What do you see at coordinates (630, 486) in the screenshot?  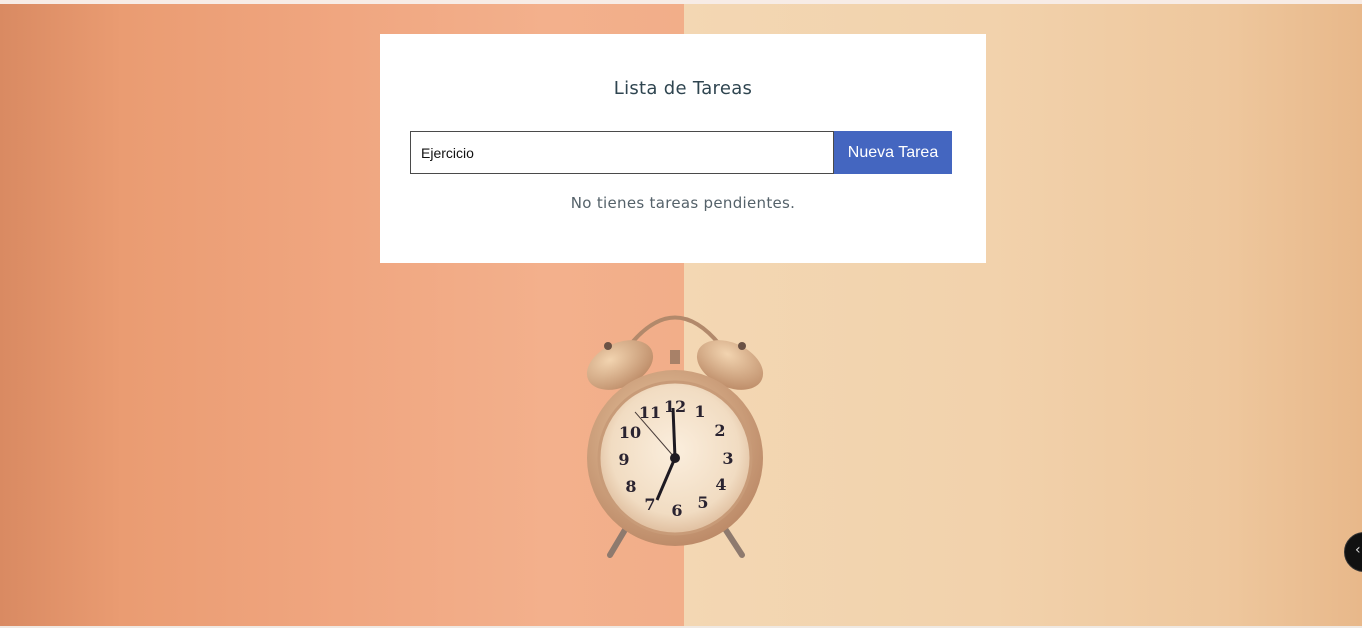 I see `clock-numeral: 8` at bounding box center [630, 486].